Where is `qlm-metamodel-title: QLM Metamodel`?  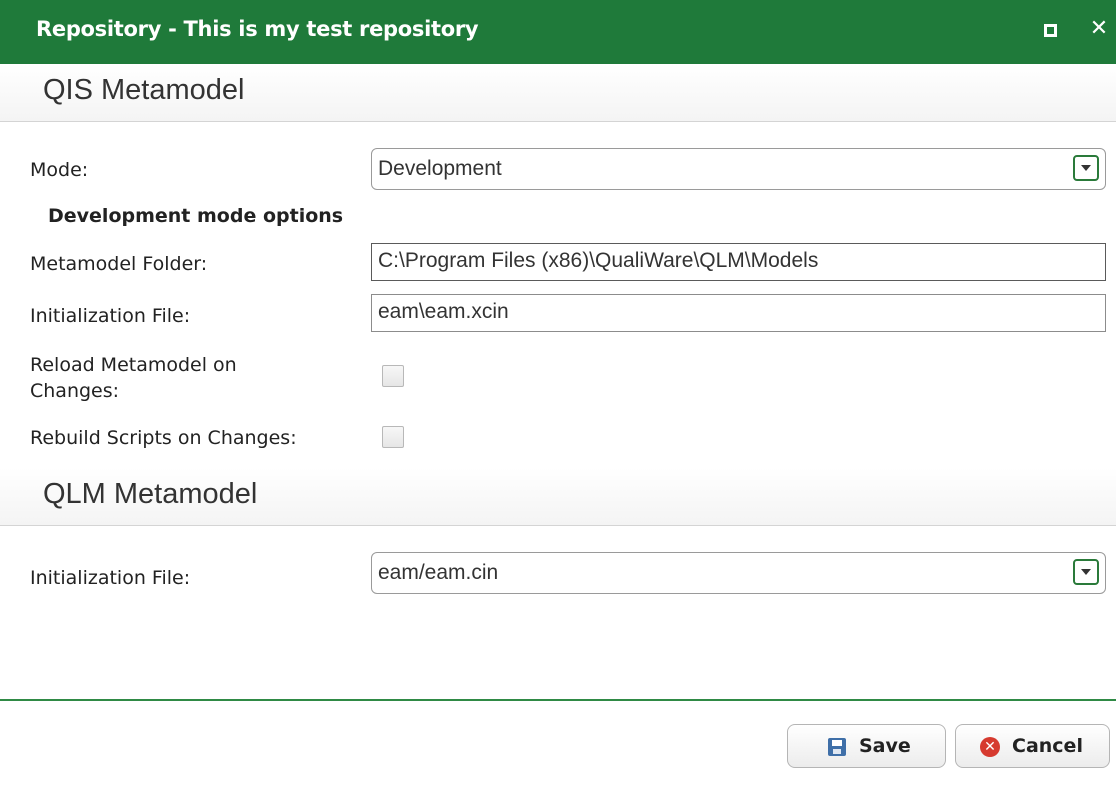
qlm-metamodel-title: QLM Metamodel is located at coordinates (150, 494).